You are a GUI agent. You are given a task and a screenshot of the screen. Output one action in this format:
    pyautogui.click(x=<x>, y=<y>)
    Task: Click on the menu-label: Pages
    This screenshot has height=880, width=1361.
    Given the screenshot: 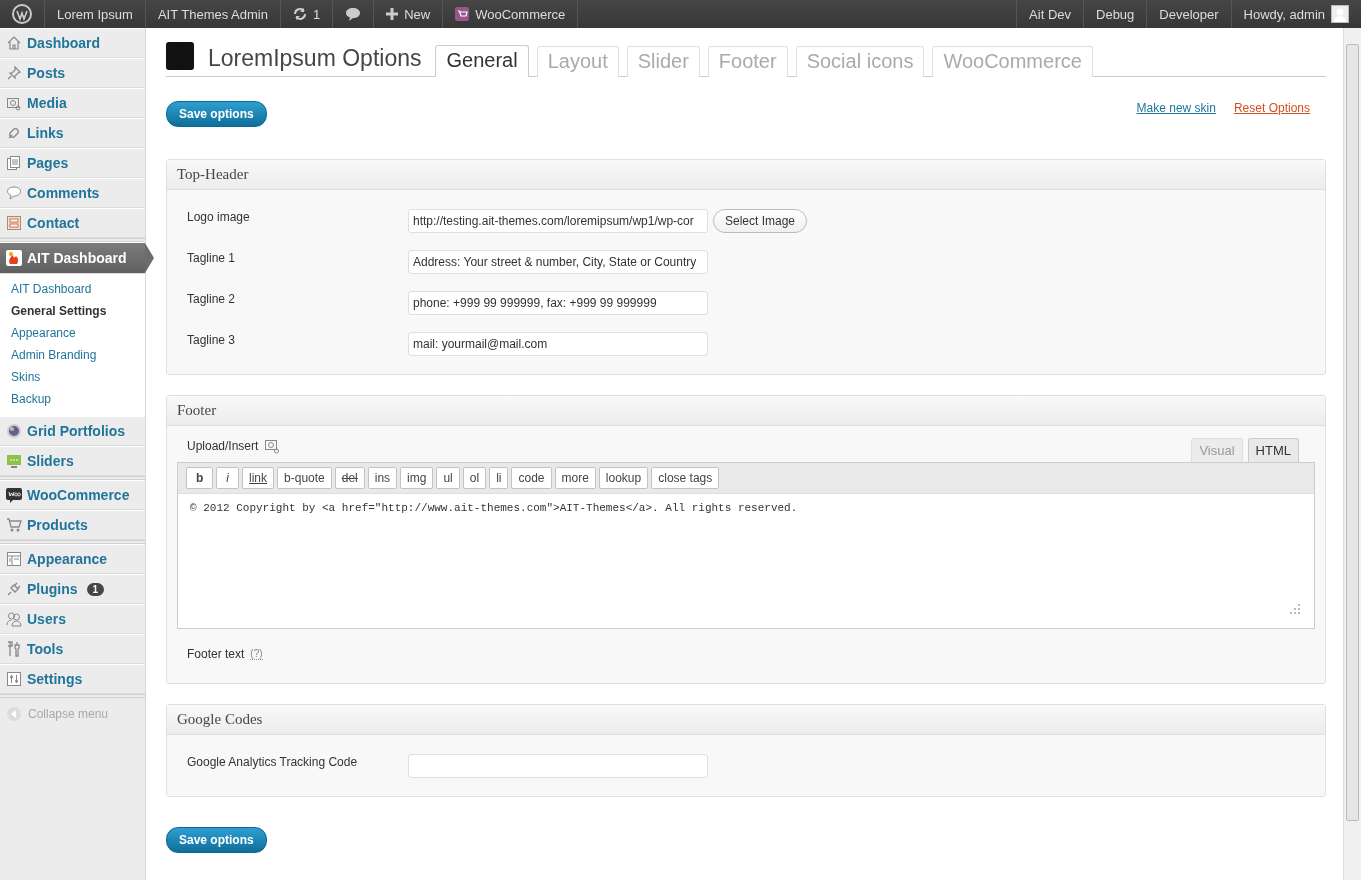 What is the action you would take?
    pyautogui.click(x=48, y=163)
    